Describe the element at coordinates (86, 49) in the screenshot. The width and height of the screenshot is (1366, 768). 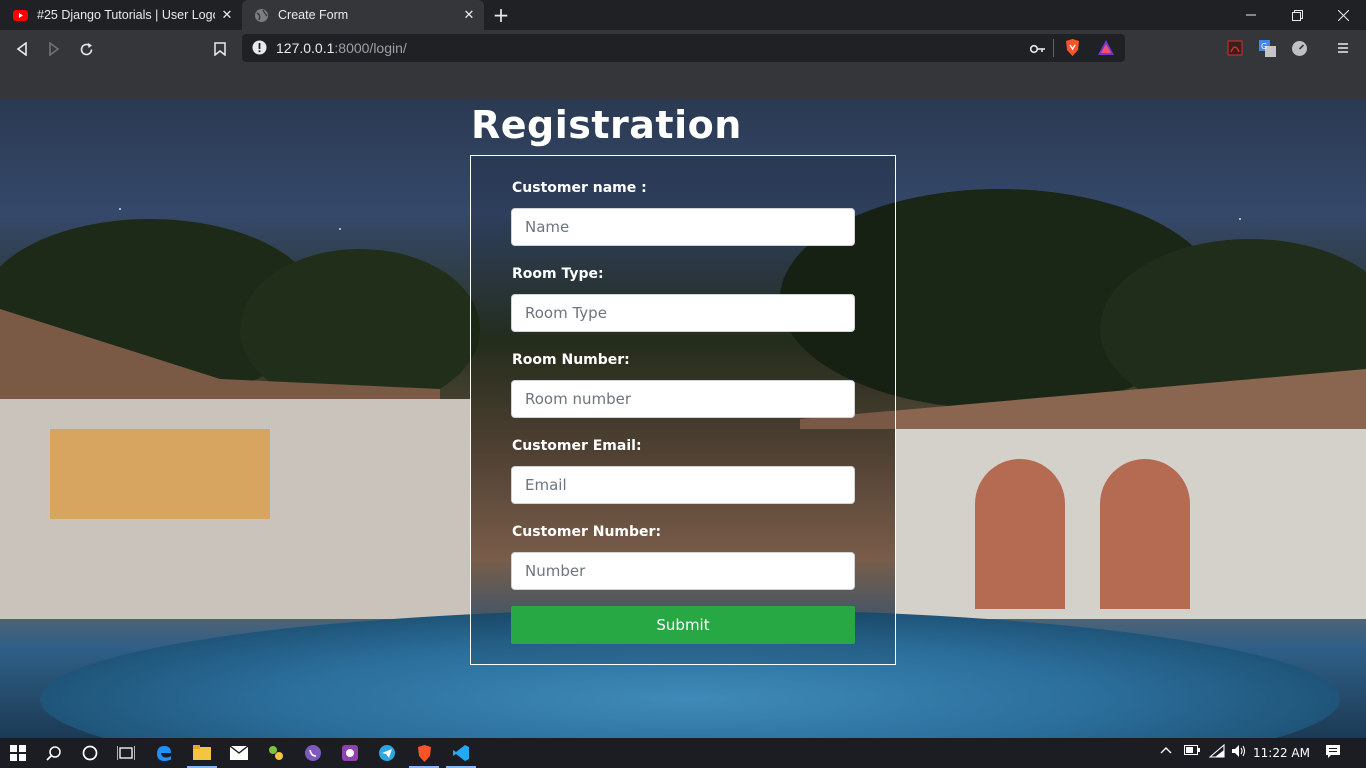
I see `reload-button` at that location.